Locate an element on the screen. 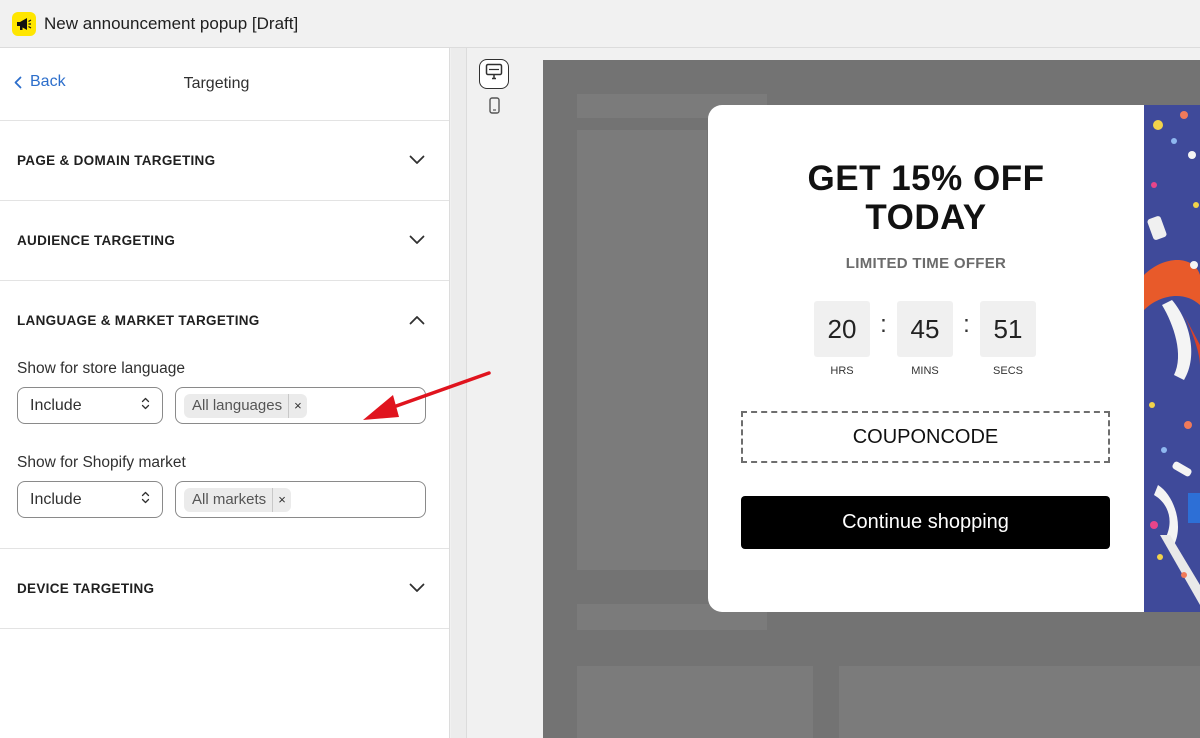  tag-label: All markets is located at coordinates (229, 499).